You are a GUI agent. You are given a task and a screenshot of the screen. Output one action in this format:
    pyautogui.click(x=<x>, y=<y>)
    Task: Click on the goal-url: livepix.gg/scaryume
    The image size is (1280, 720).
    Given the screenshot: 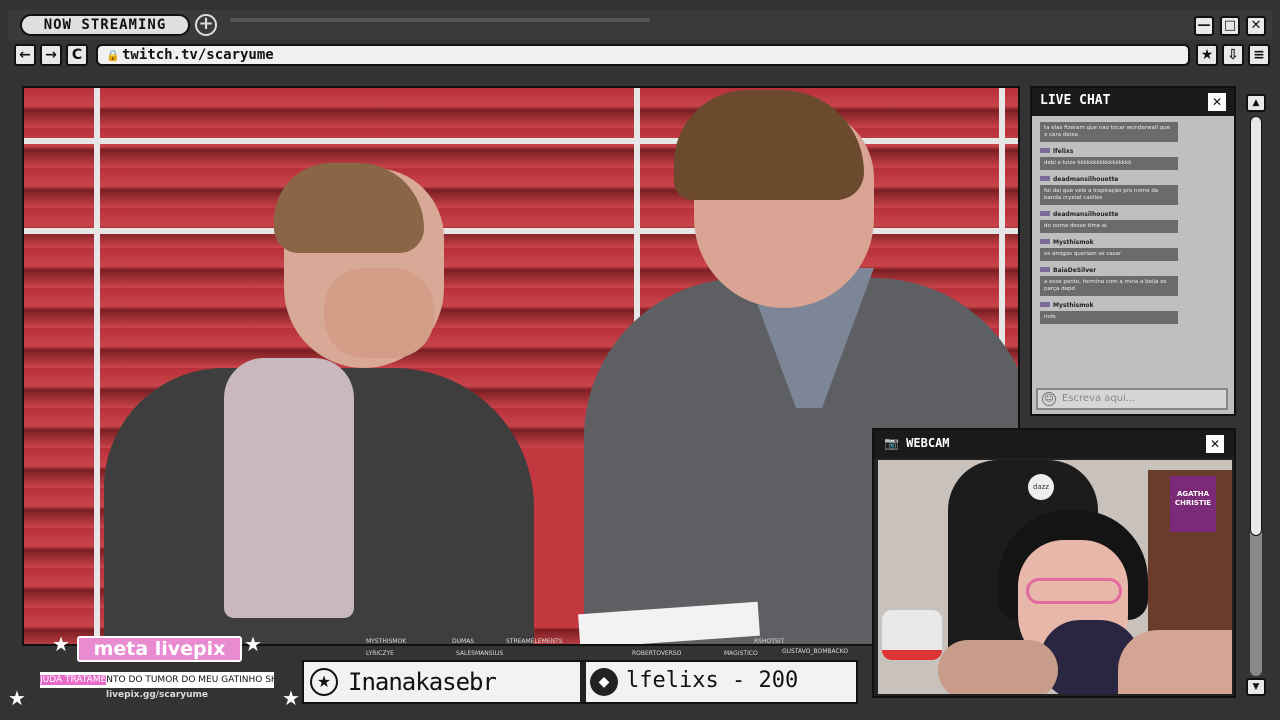 What is the action you would take?
    pyautogui.click(x=157, y=695)
    